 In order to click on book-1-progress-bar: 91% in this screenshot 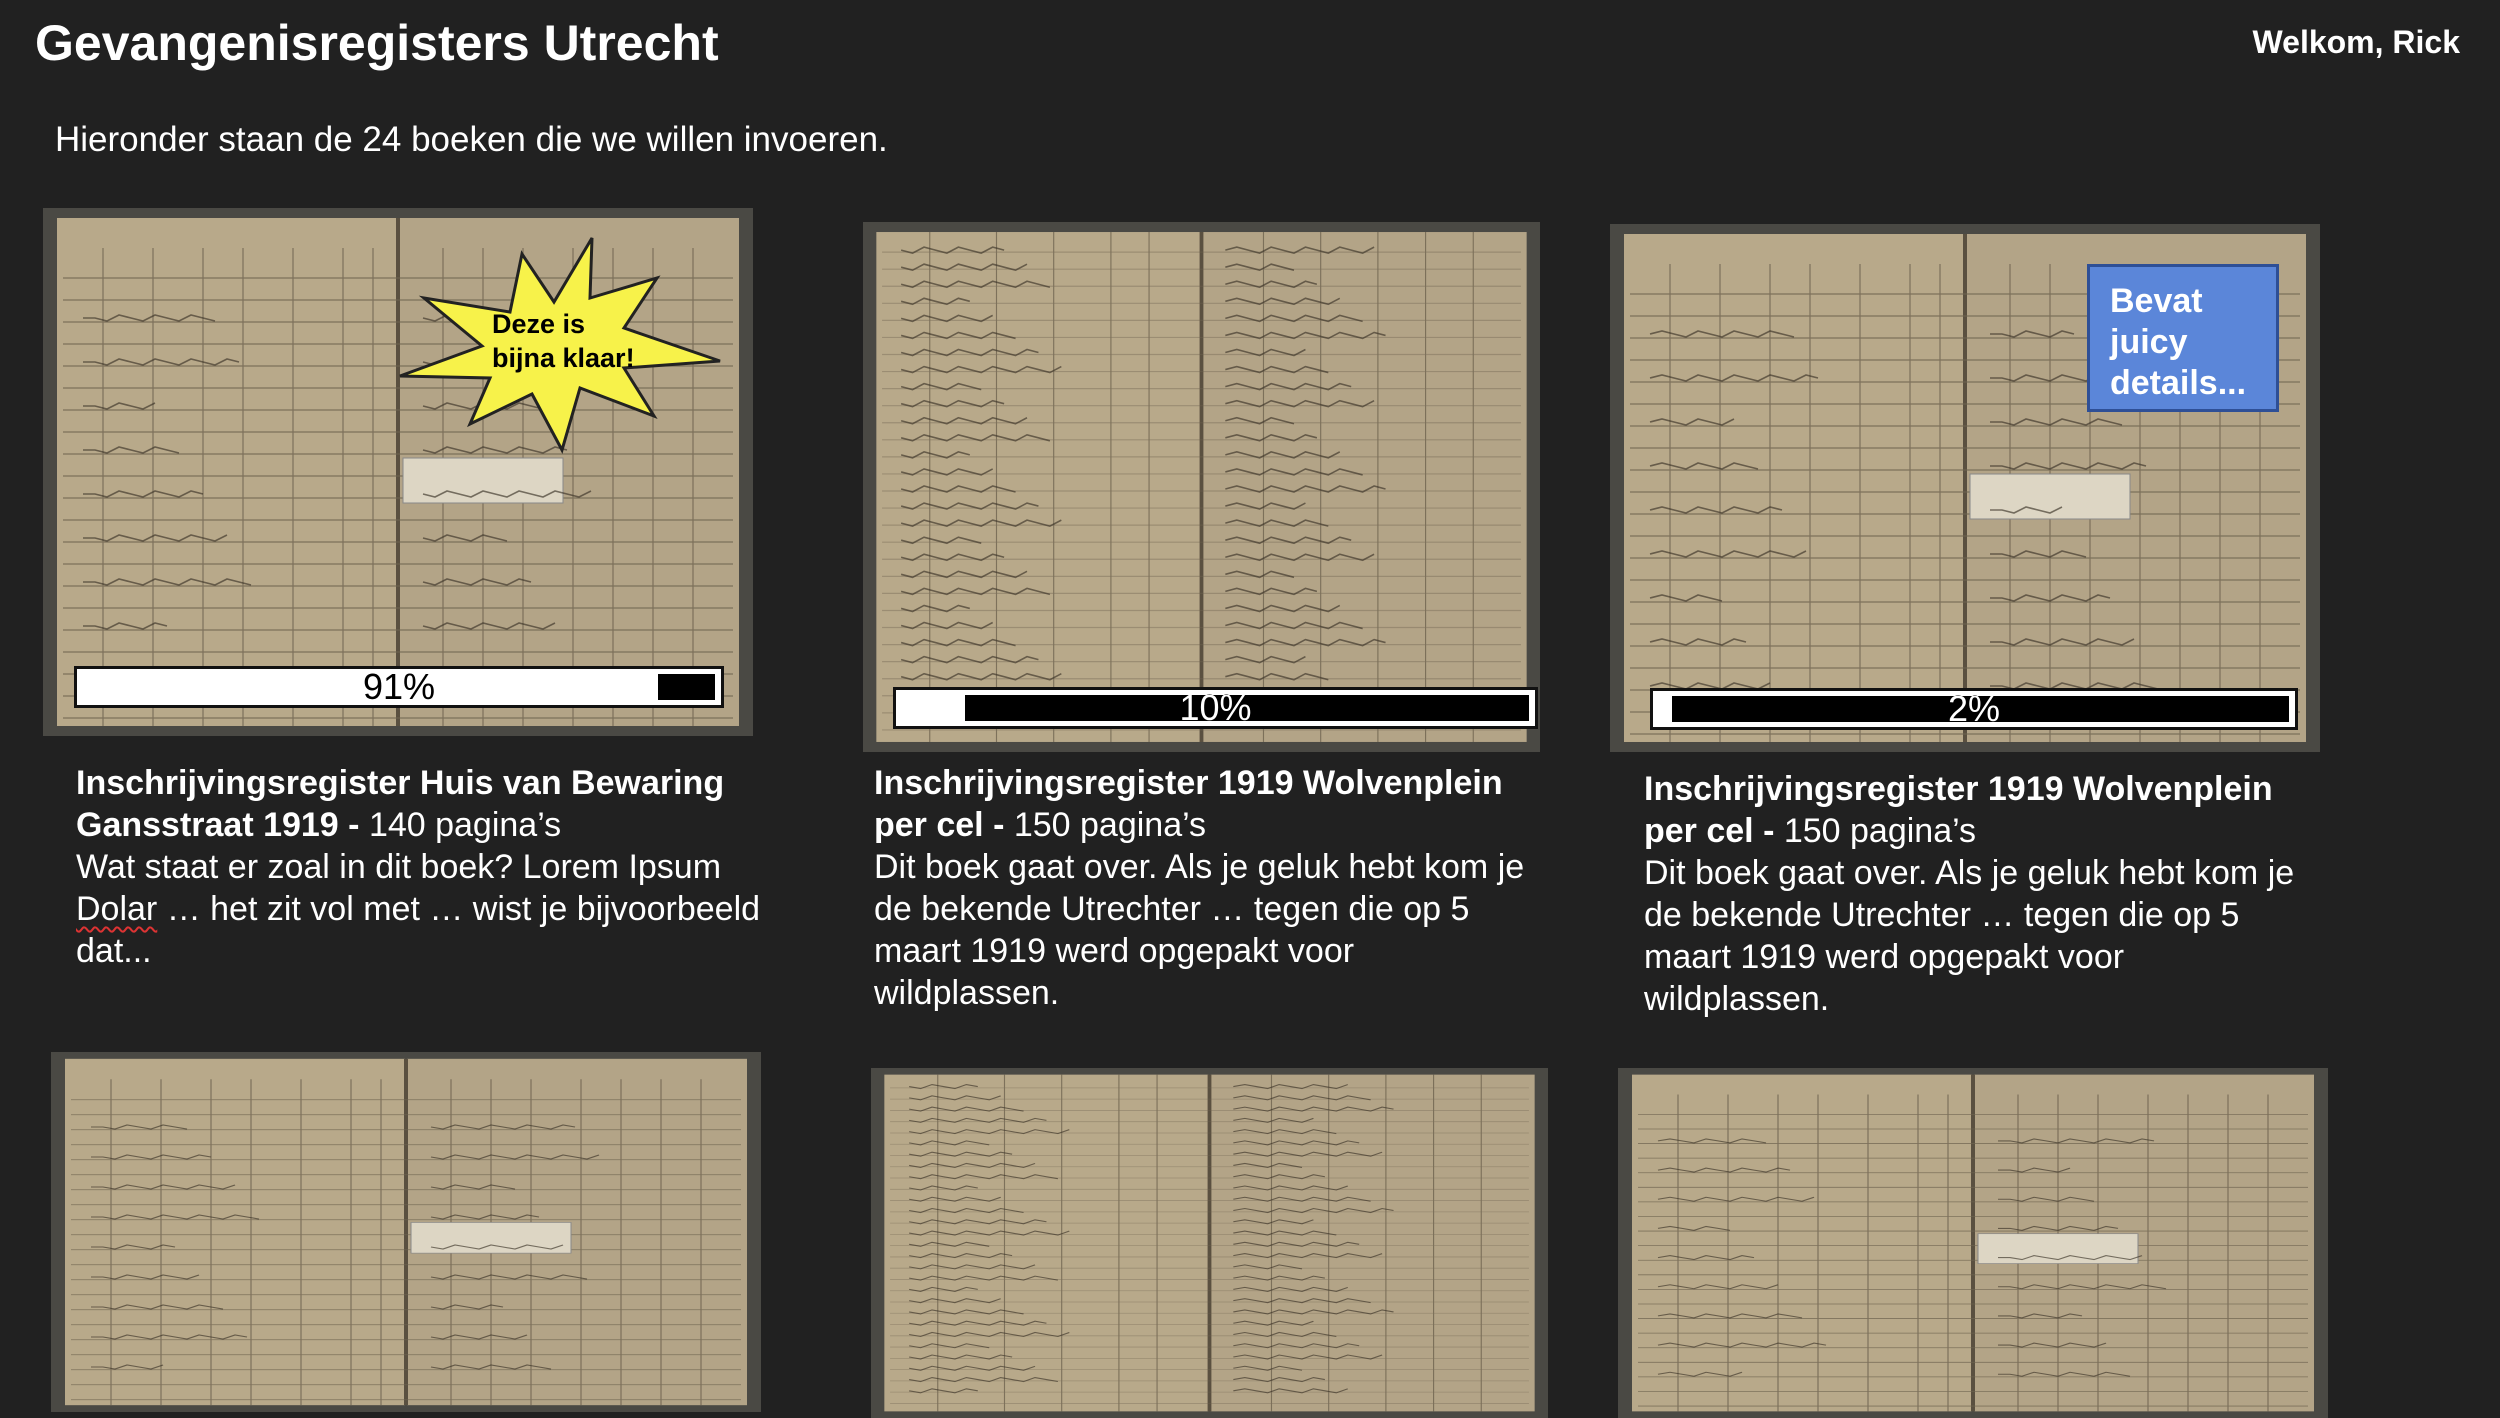, I will do `click(399, 687)`.